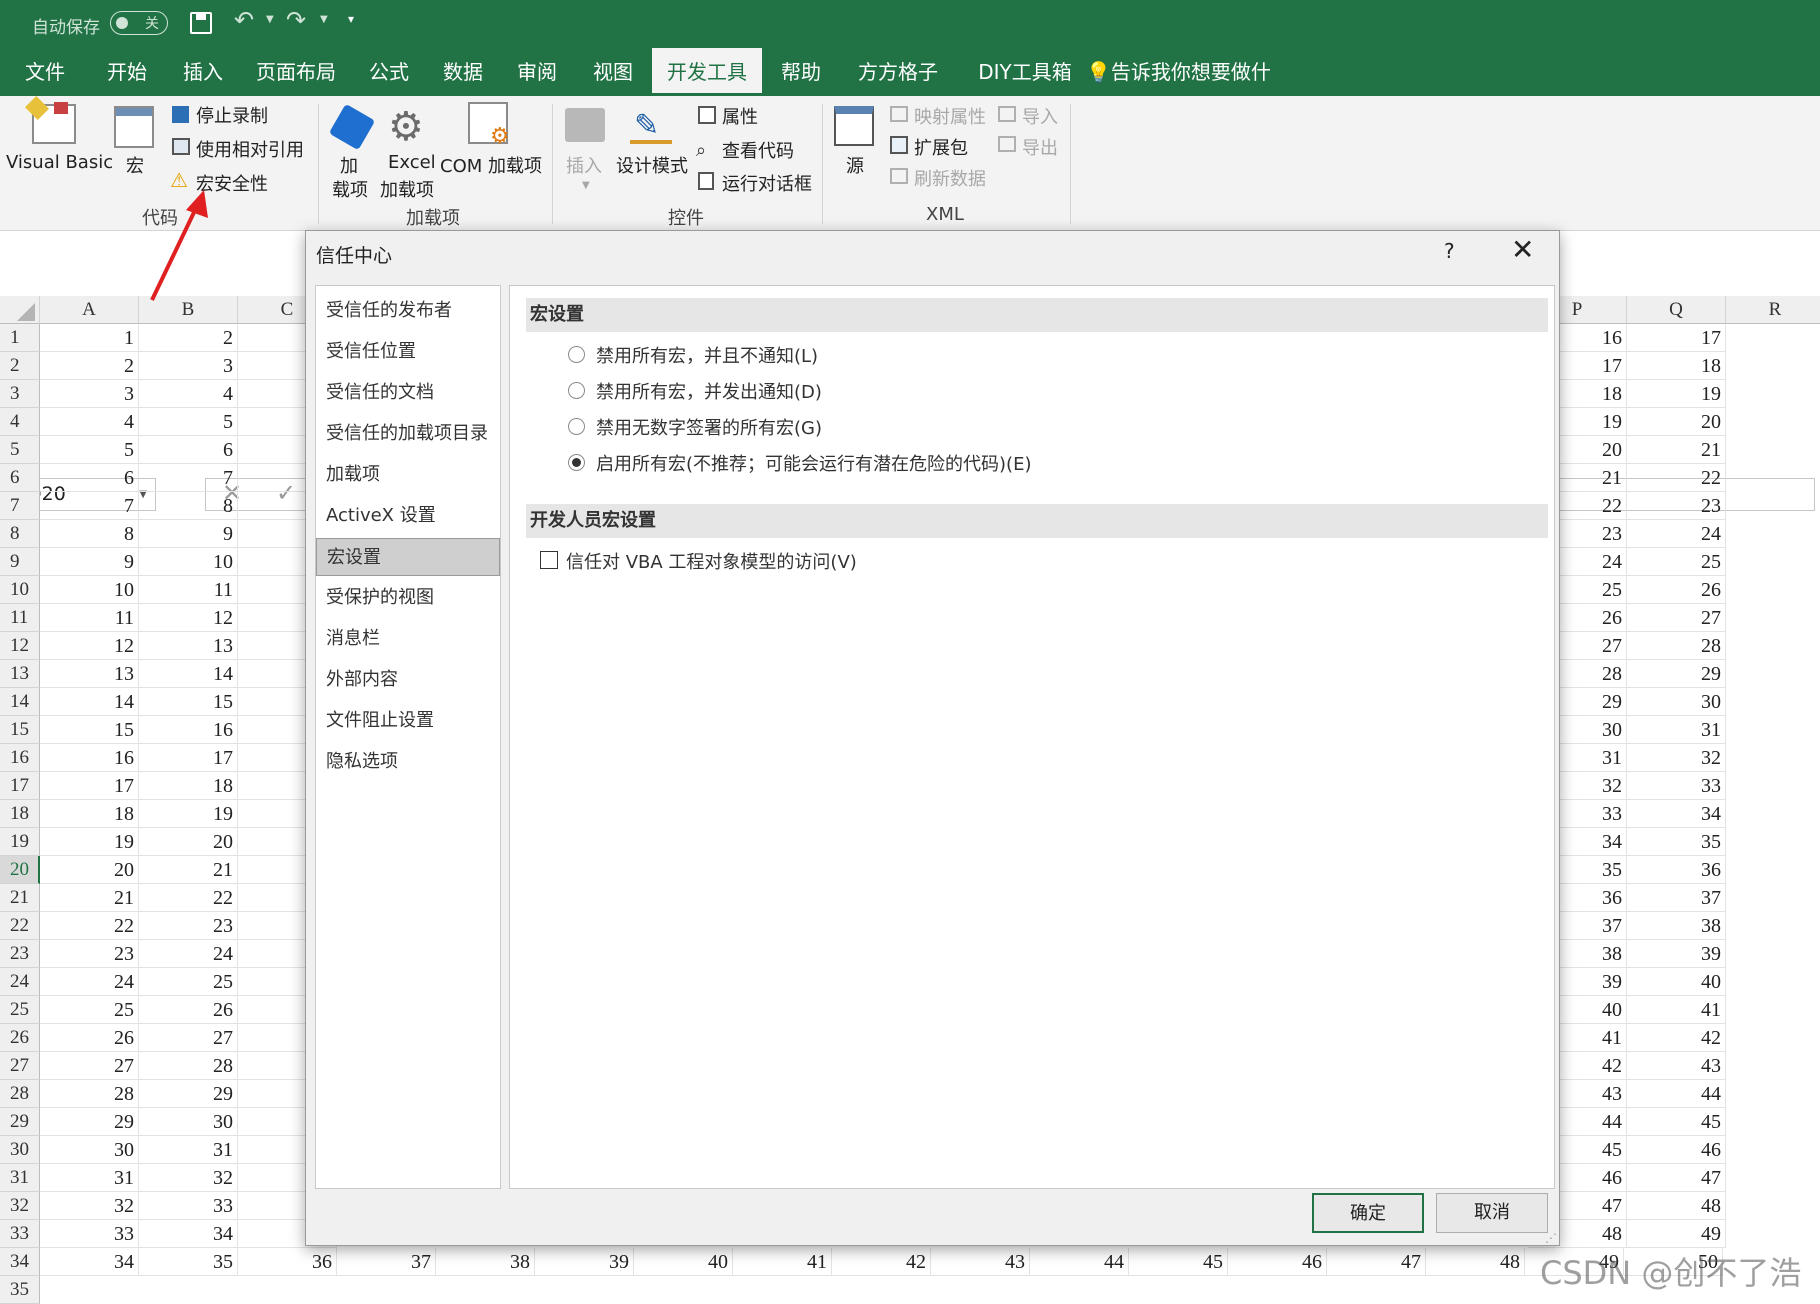  I want to click on row-header: 35, so click(20, 1290).